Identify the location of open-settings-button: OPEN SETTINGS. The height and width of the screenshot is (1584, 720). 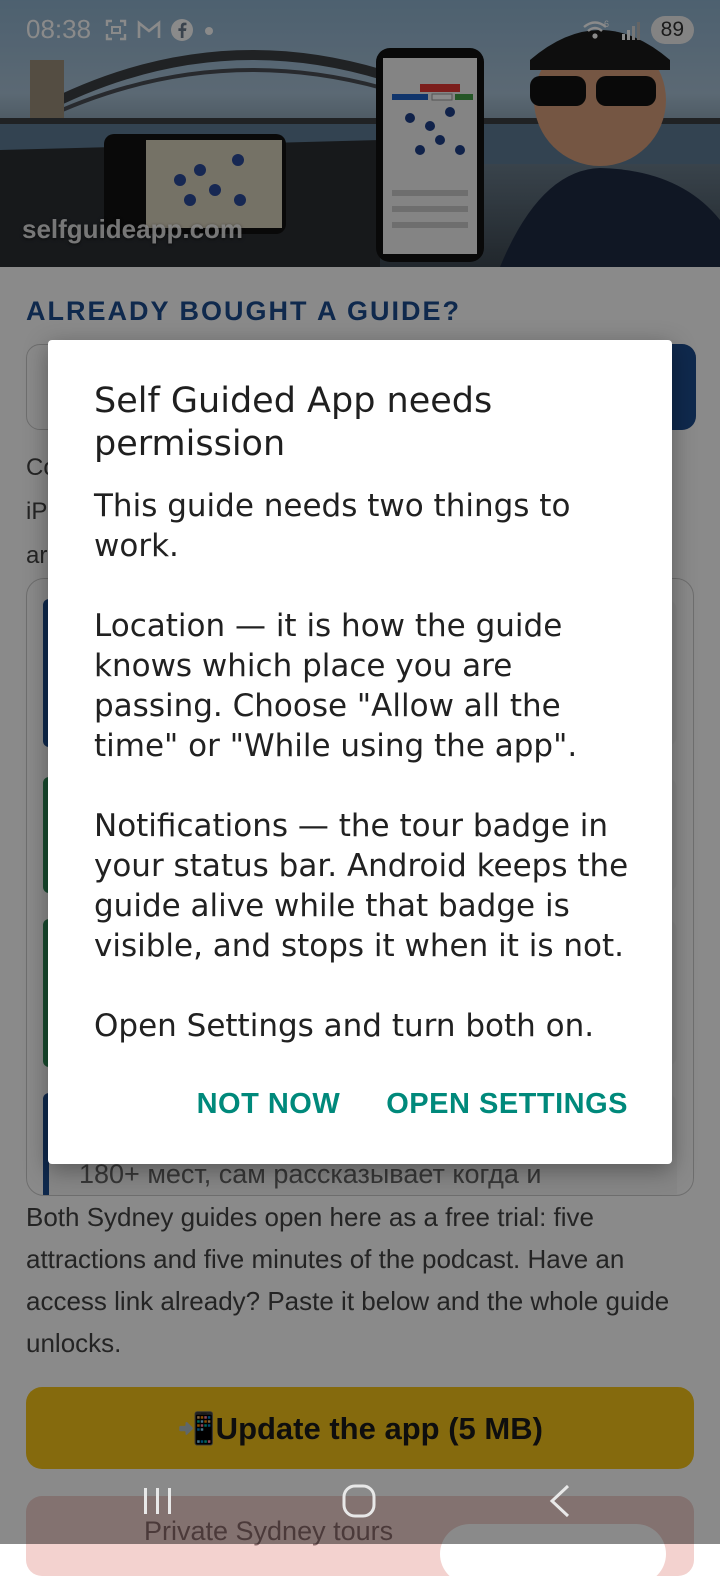
(507, 1104).